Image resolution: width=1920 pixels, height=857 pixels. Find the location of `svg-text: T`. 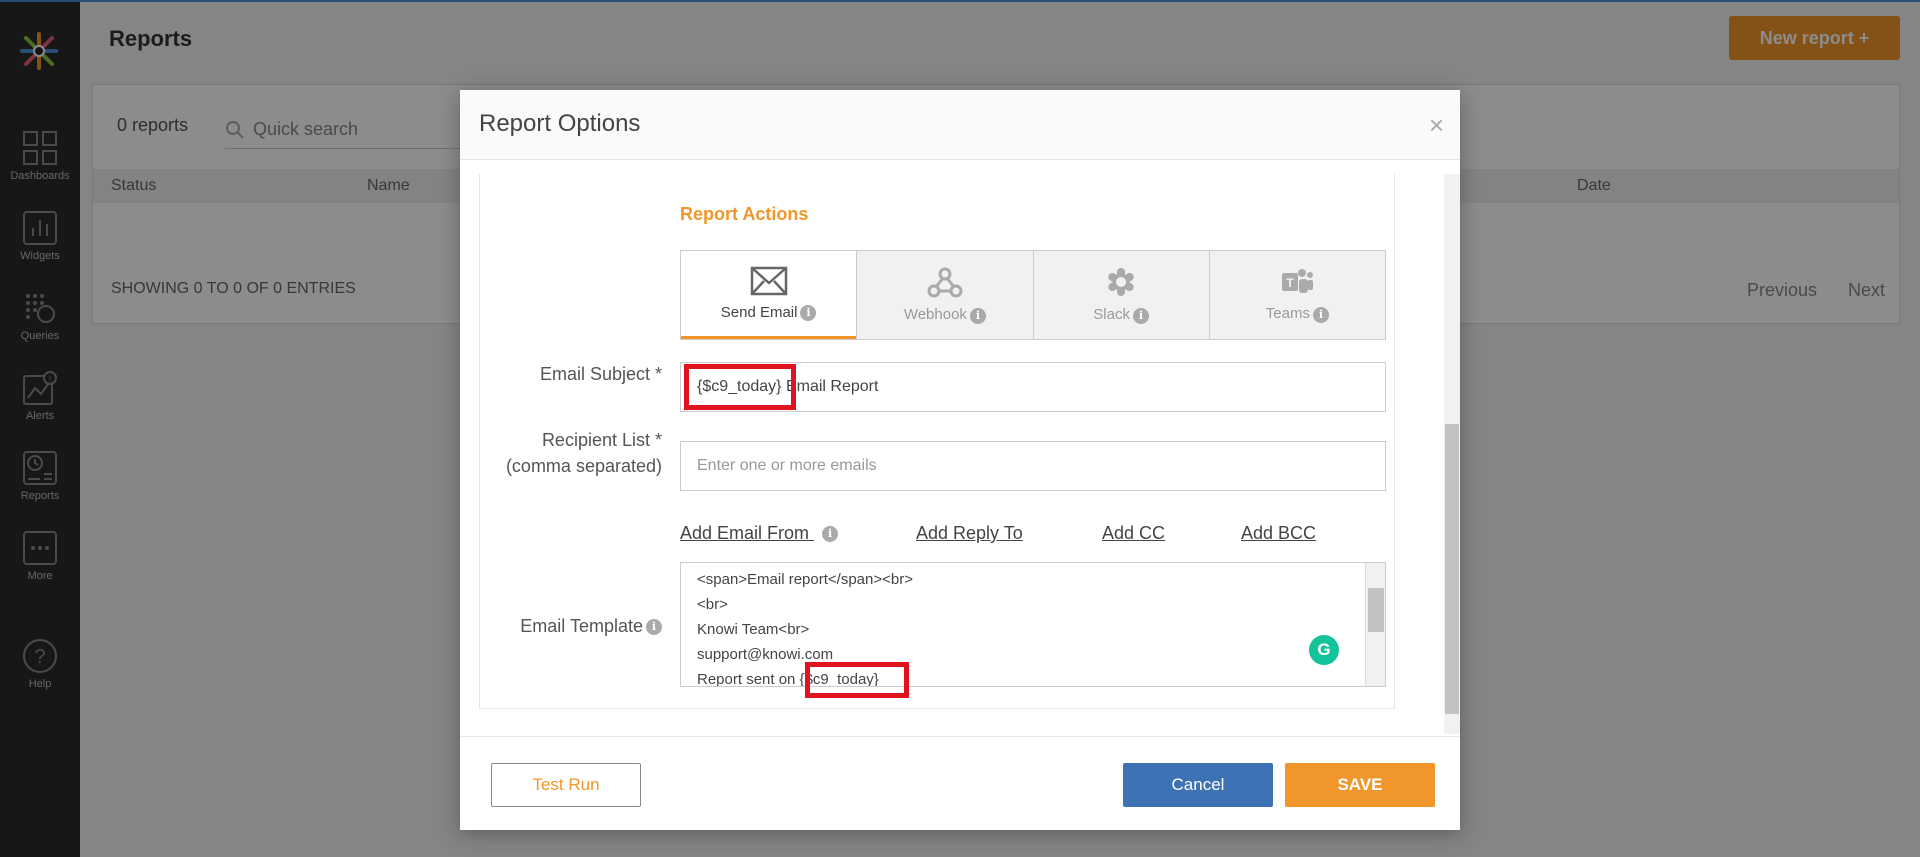

svg-text: T is located at coordinates (1291, 283).